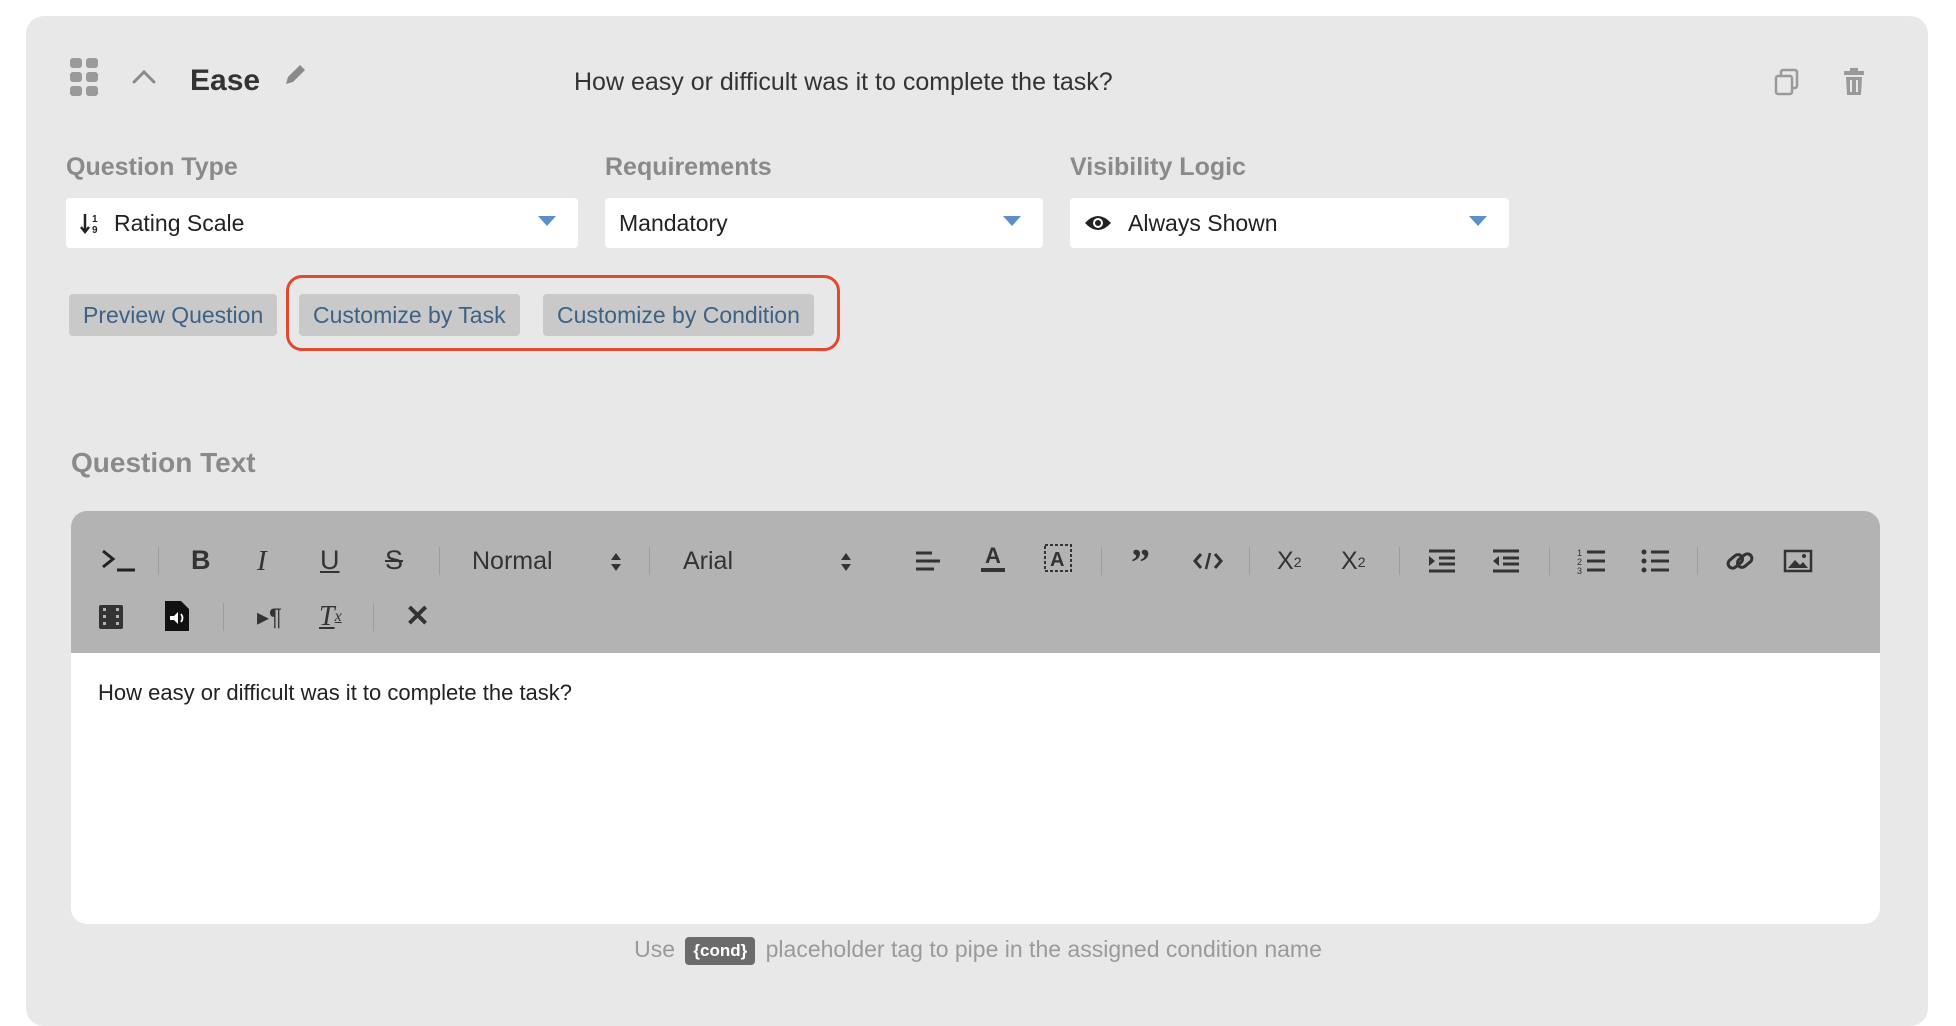 This screenshot has width=1956, height=1026. What do you see at coordinates (1289, 223) in the screenshot?
I see `visibility-logic-select: Always Shown` at bounding box center [1289, 223].